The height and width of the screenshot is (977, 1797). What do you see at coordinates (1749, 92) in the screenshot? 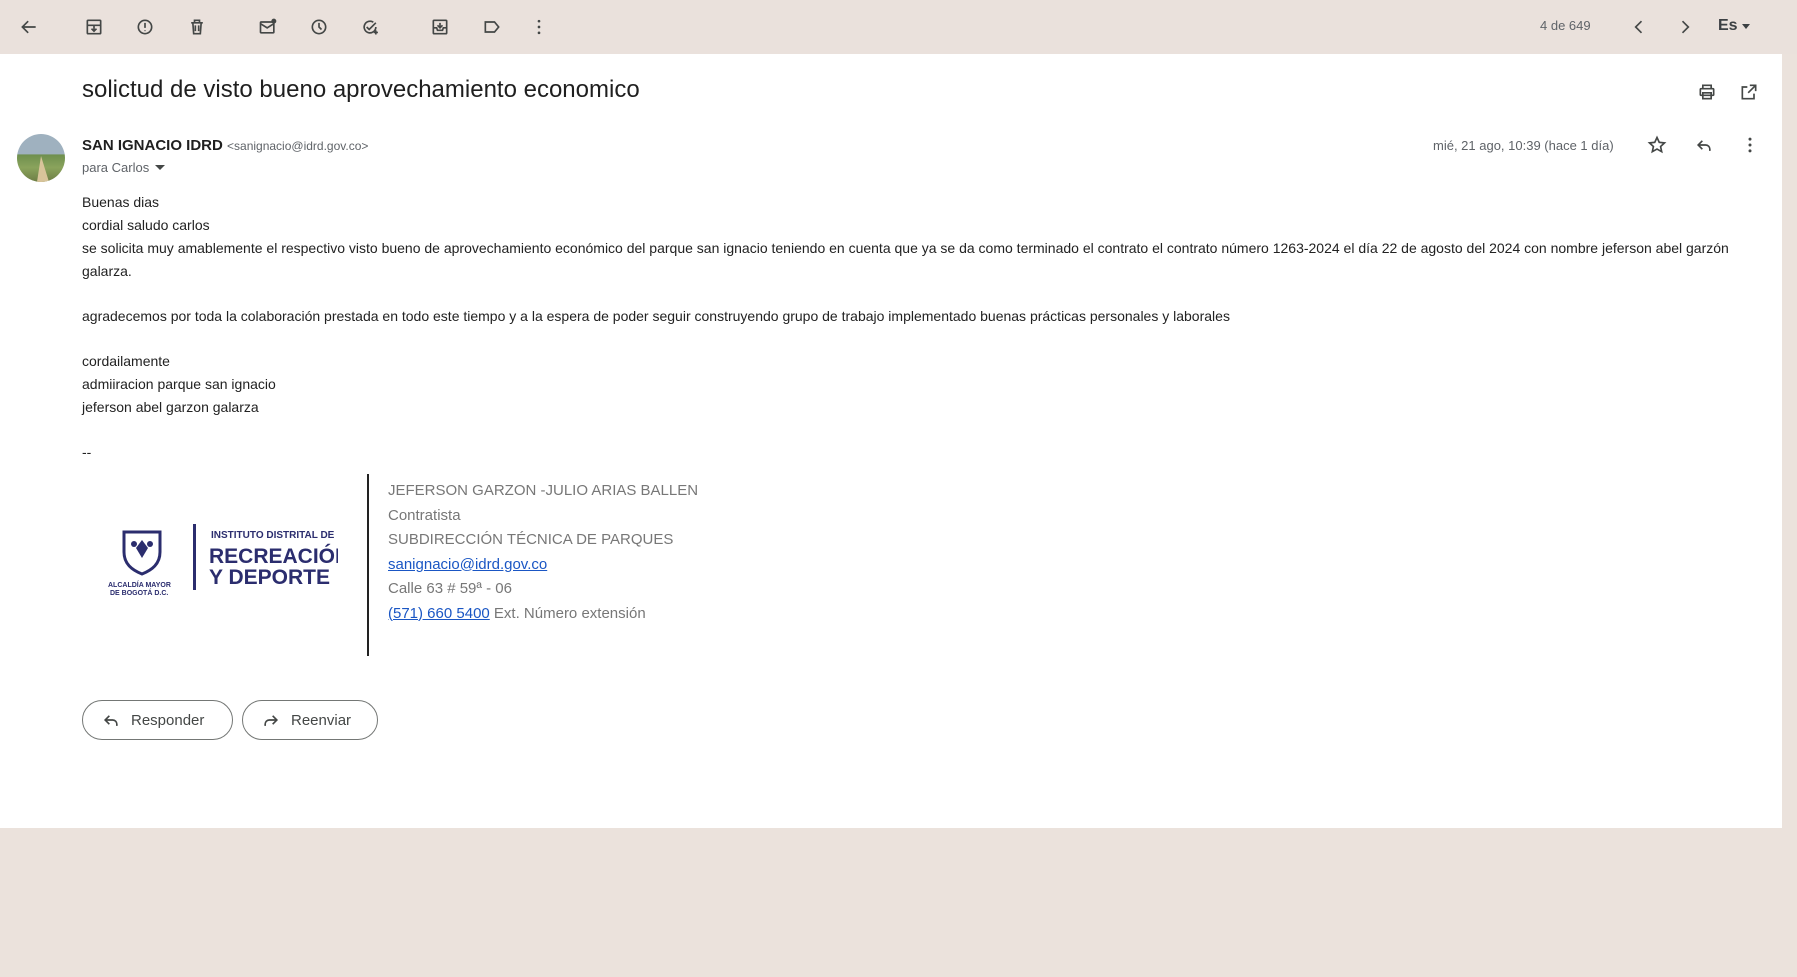
I see `open-in-new-window-icon` at bounding box center [1749, 92].